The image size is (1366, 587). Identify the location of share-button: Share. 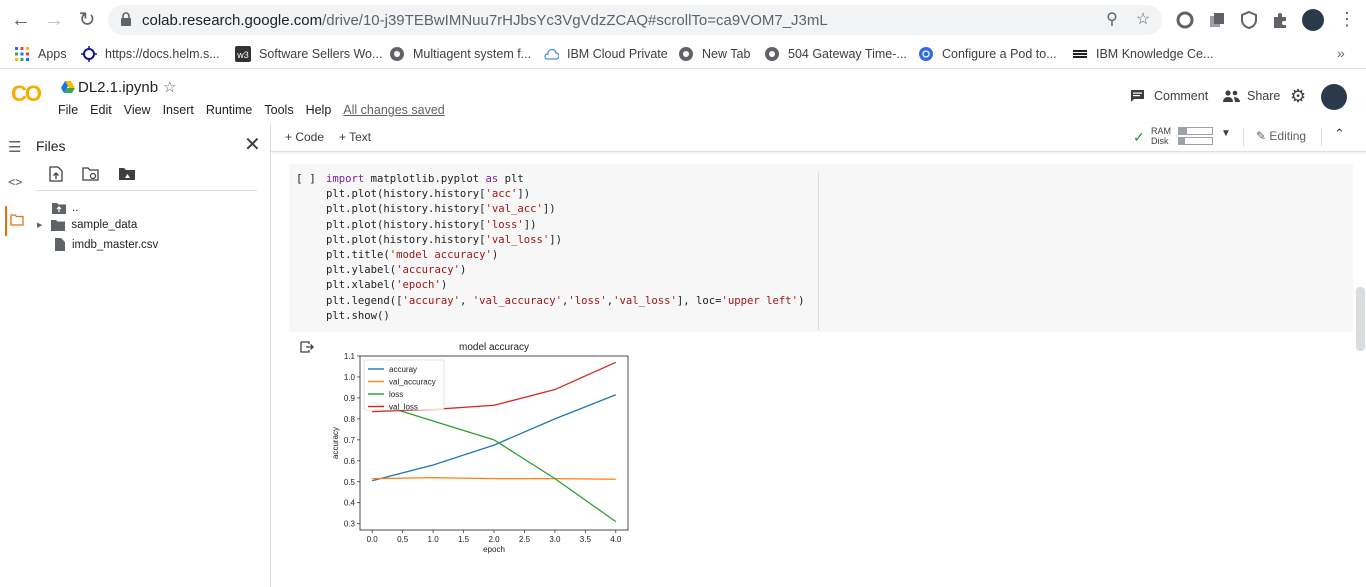
(1251, 96).